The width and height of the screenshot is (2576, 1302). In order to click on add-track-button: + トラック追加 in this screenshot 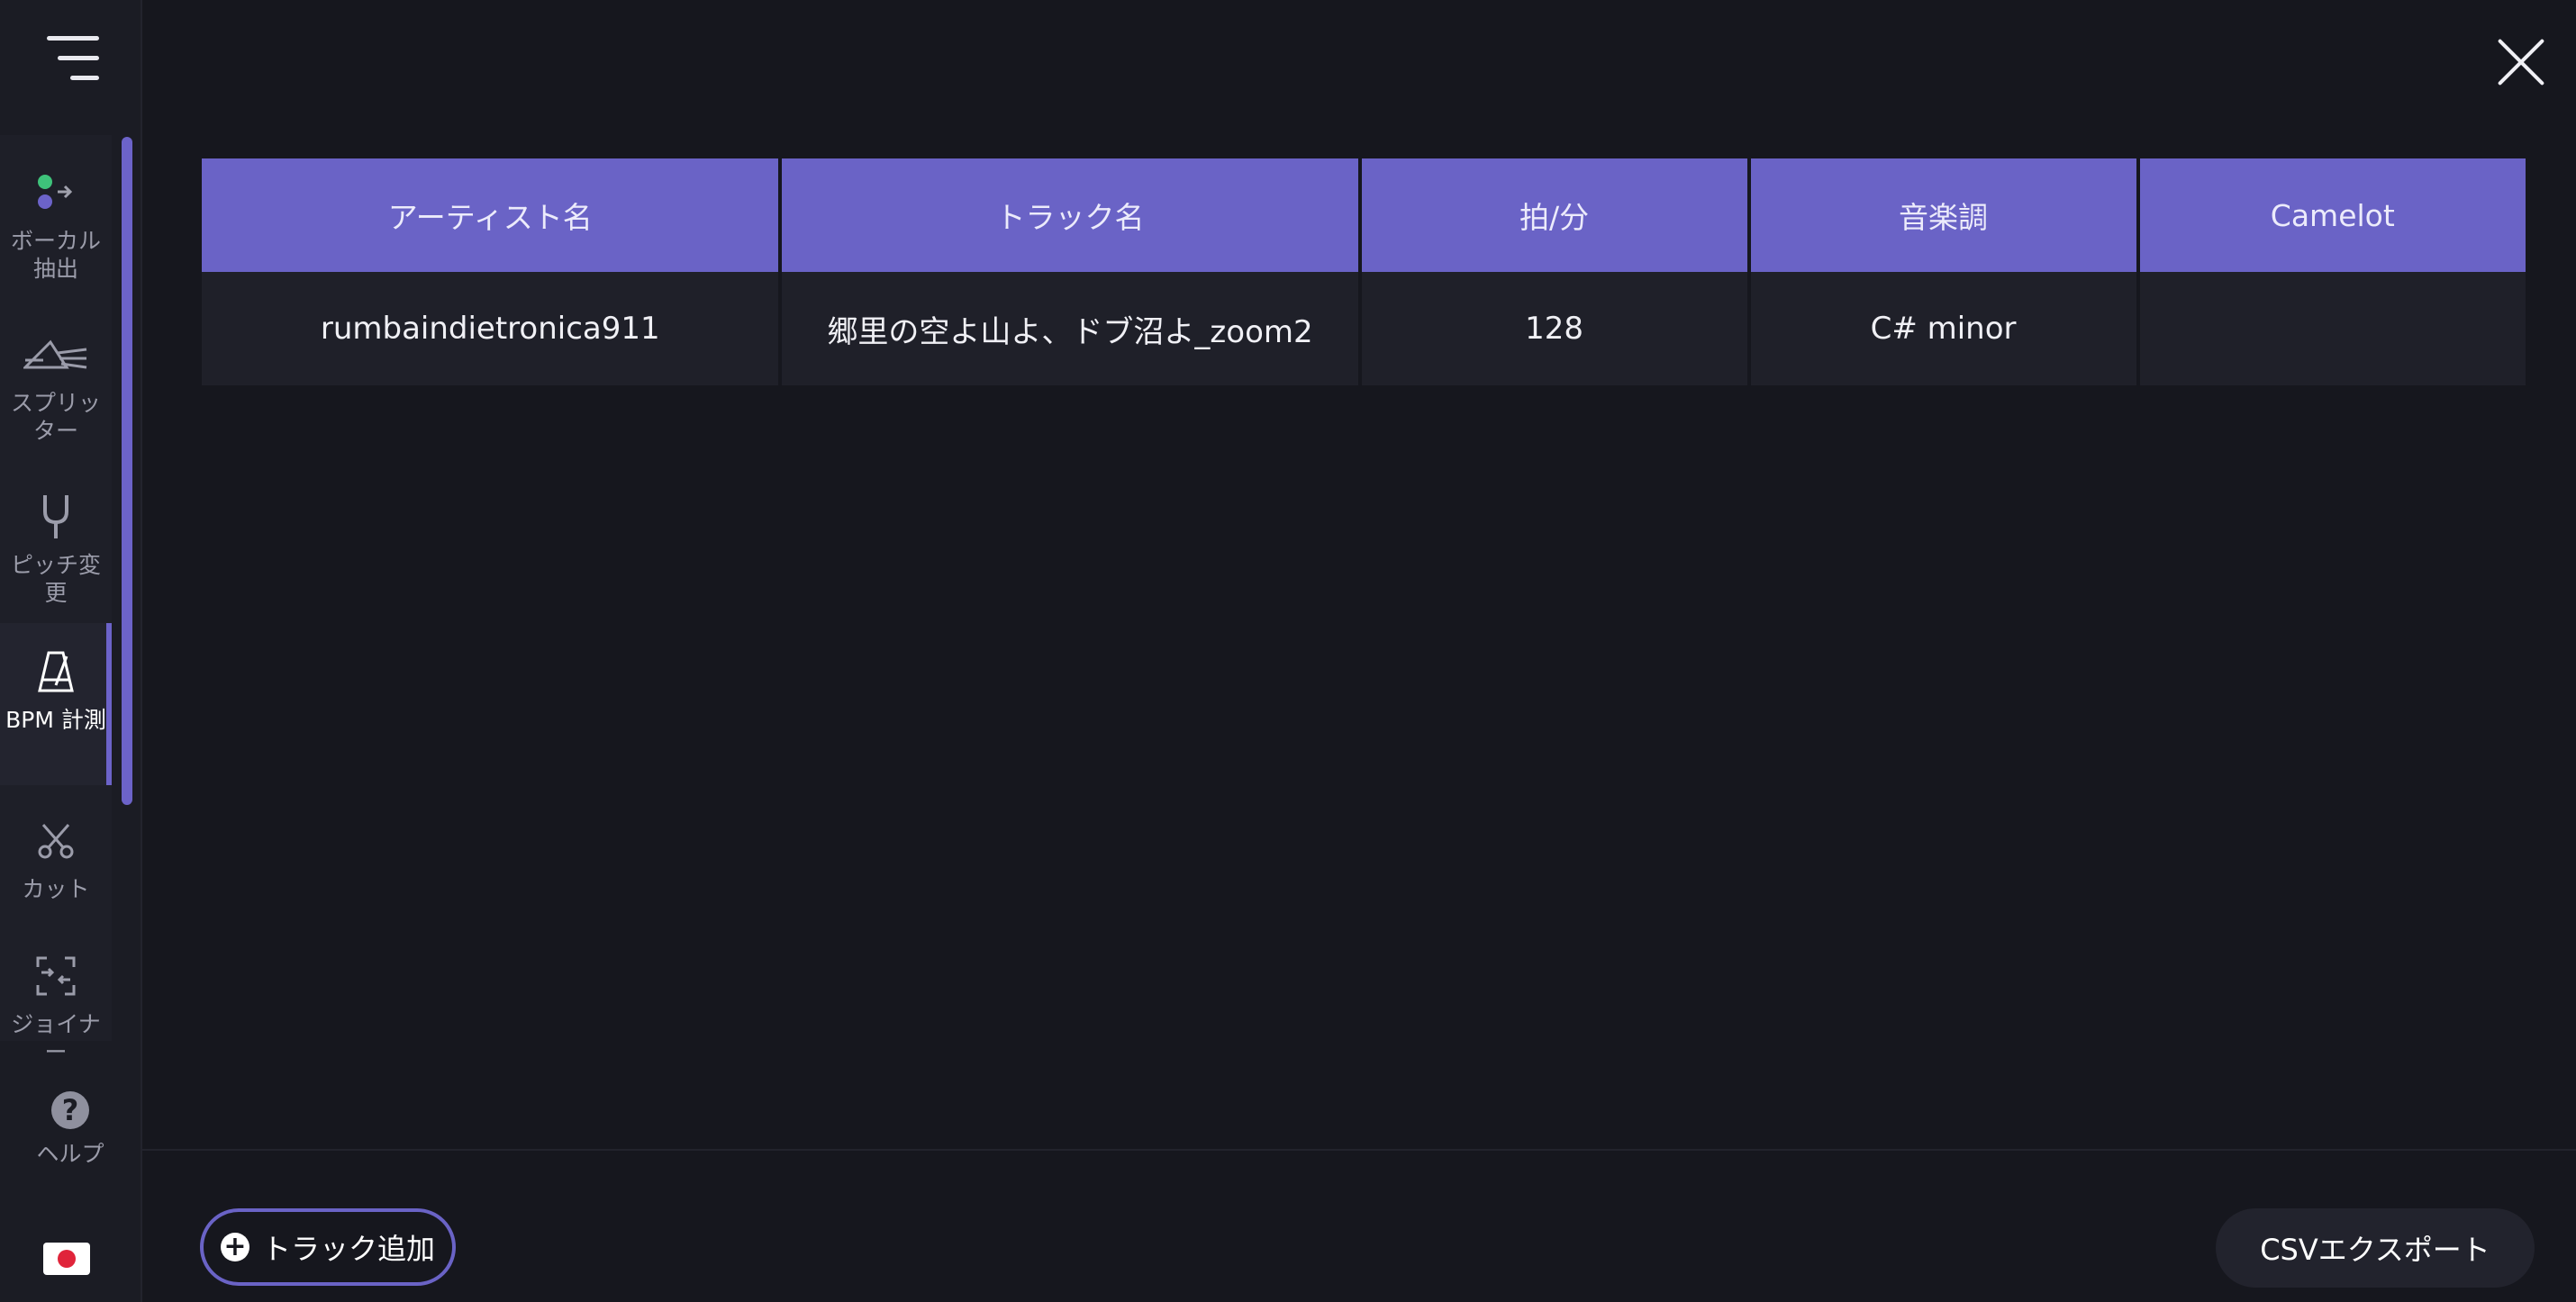, I will do `click(328, 1247)`.